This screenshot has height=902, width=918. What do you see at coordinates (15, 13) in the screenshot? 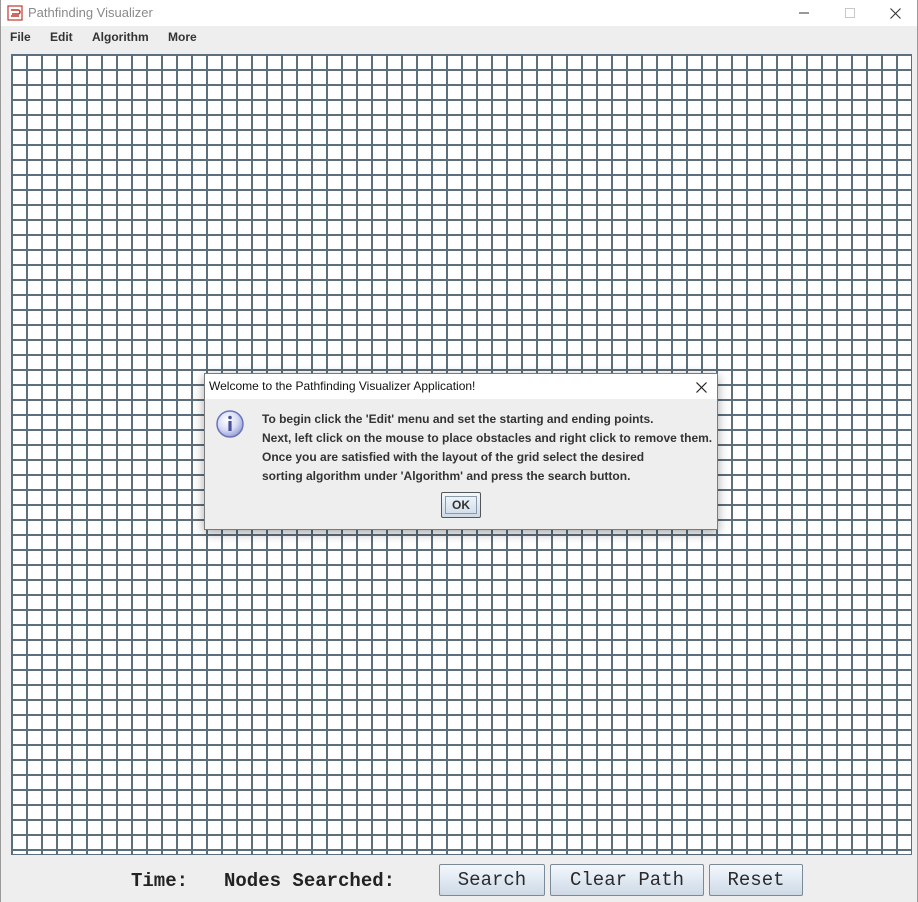
I see `java-app-icon` at bounding box center [15, 13].